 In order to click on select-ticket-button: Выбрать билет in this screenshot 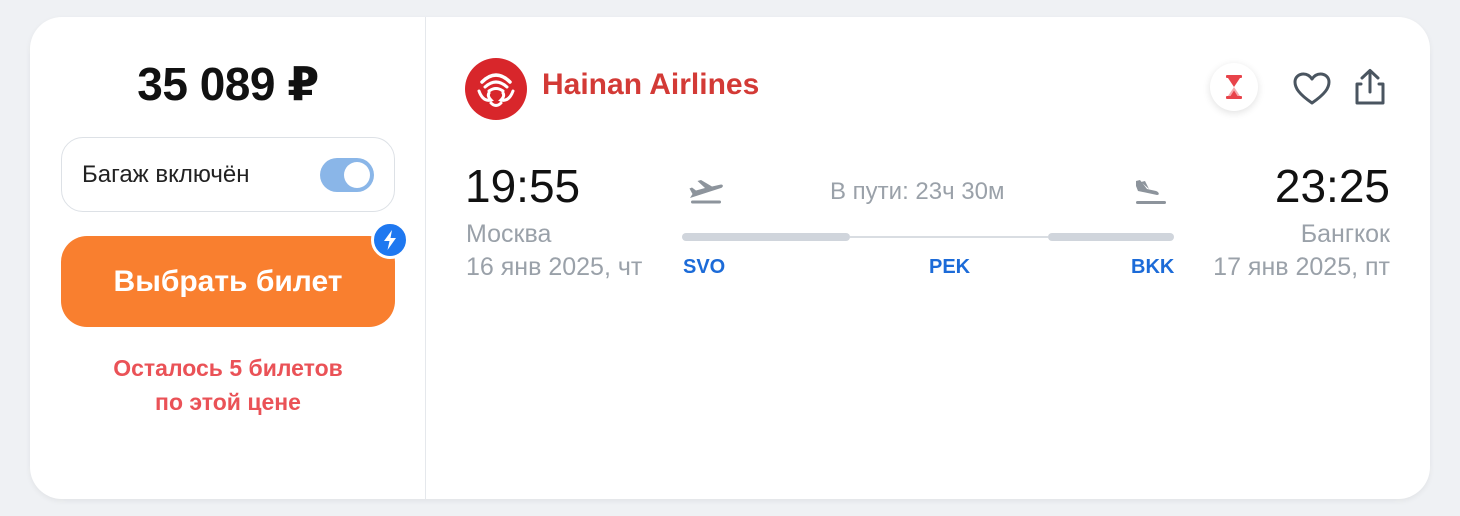, I will do `click(228, 281)`.